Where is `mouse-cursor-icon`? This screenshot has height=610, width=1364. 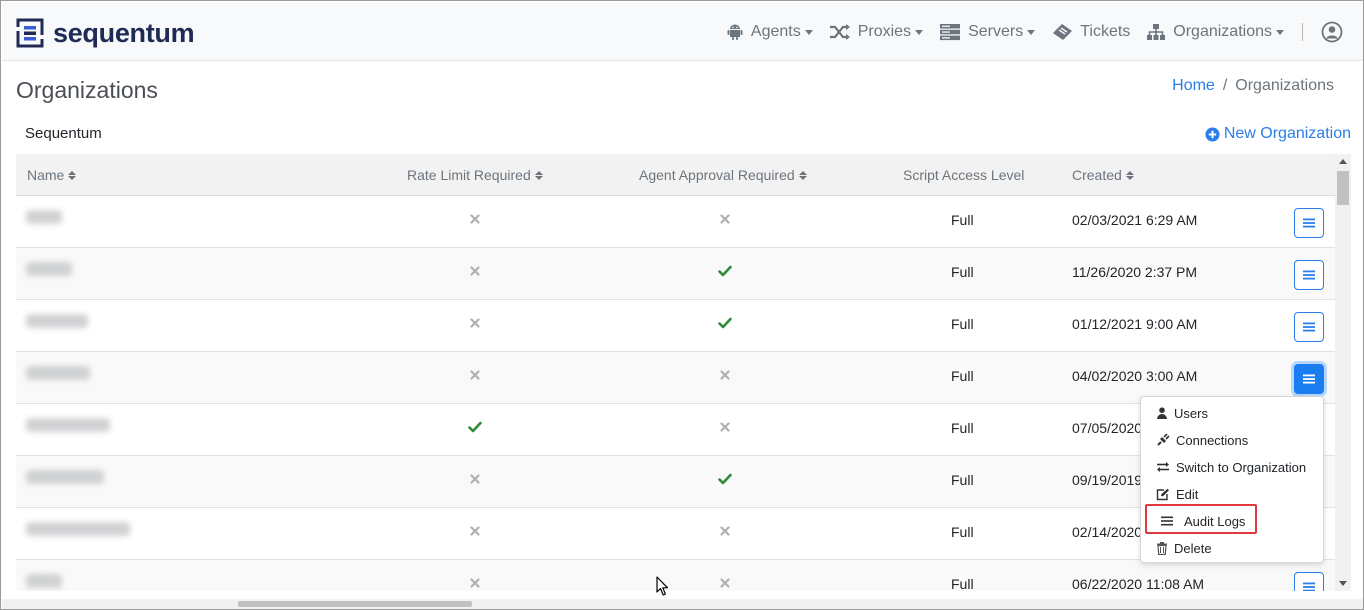
mouse-cursor-icon is located at coordinates (662, 586).